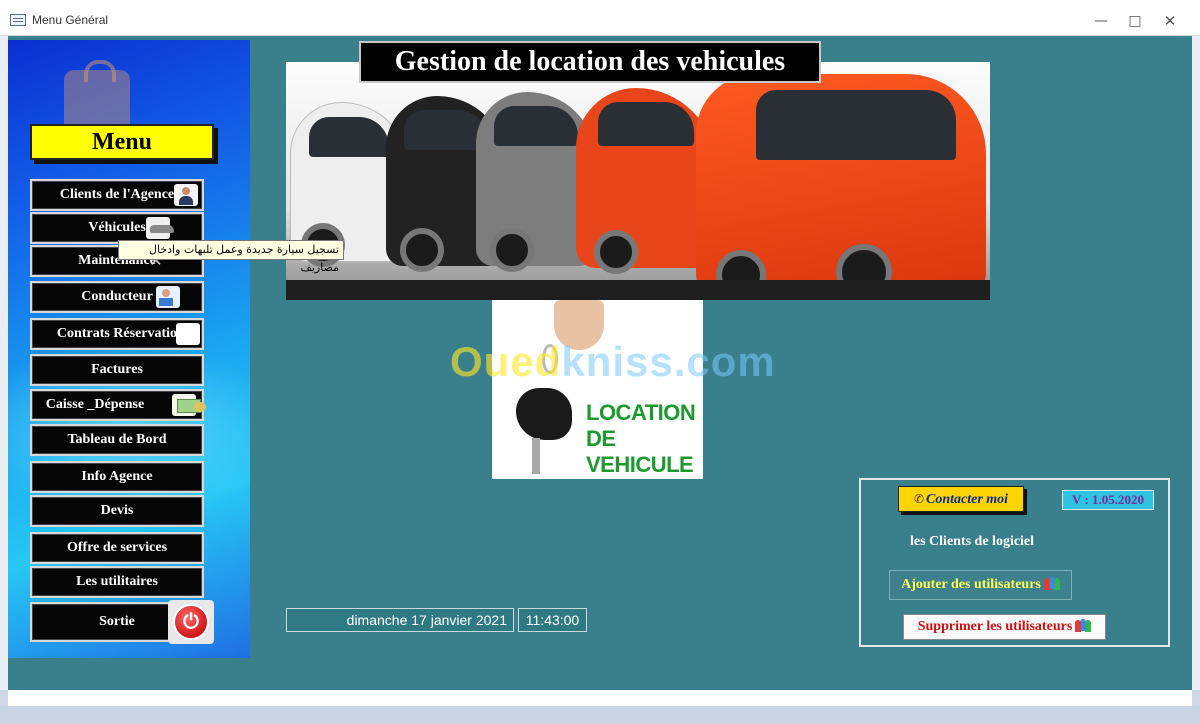 This screenshot has height=724, width=1200. Describe the element at coordinates (552, 620) in the screenshot. I see `time-display: 11:43:00` at that location.